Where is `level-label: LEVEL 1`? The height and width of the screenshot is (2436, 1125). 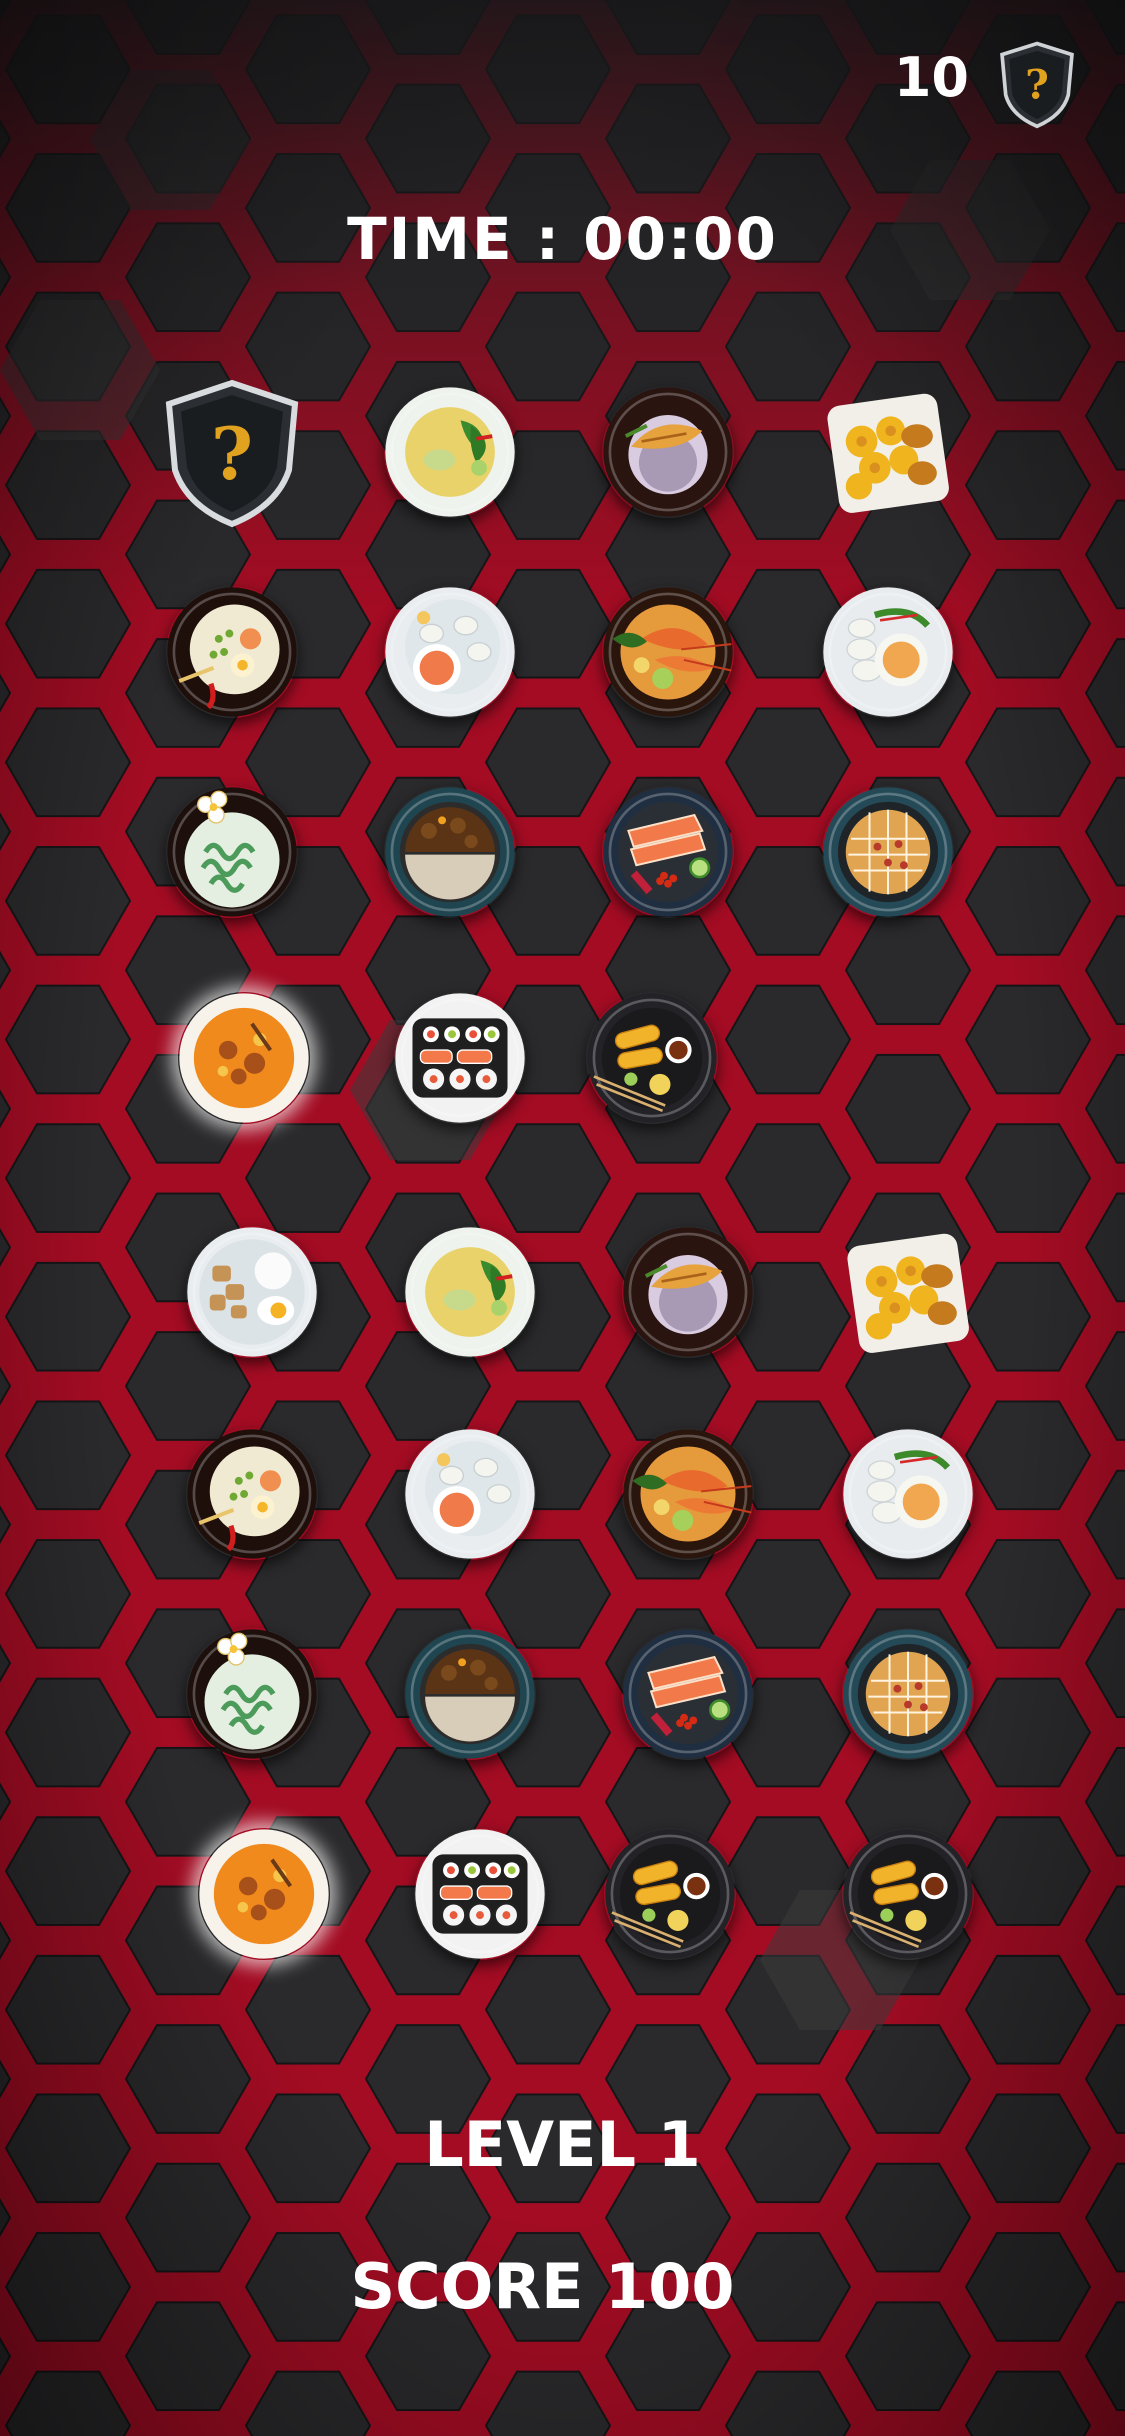
level-label: LEVEL 1 is located at coordinates (562, 2144).